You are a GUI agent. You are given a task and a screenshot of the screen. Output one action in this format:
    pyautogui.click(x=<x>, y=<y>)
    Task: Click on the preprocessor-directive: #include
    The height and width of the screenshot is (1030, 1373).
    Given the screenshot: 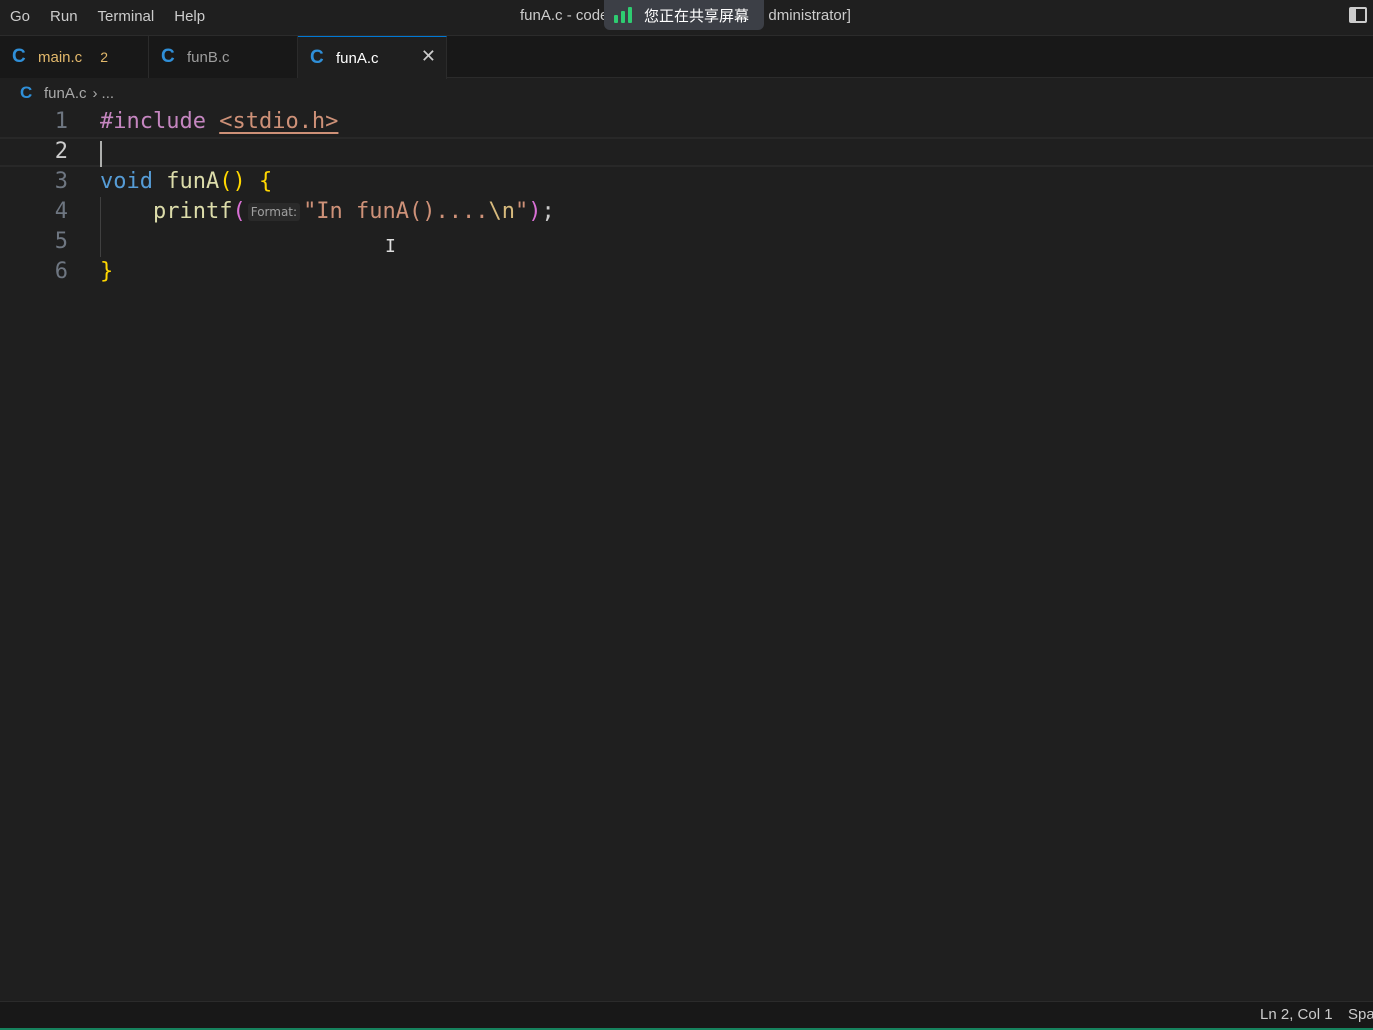 What is the action you would take?
    pyautogui.click(x=153, y=121)
    